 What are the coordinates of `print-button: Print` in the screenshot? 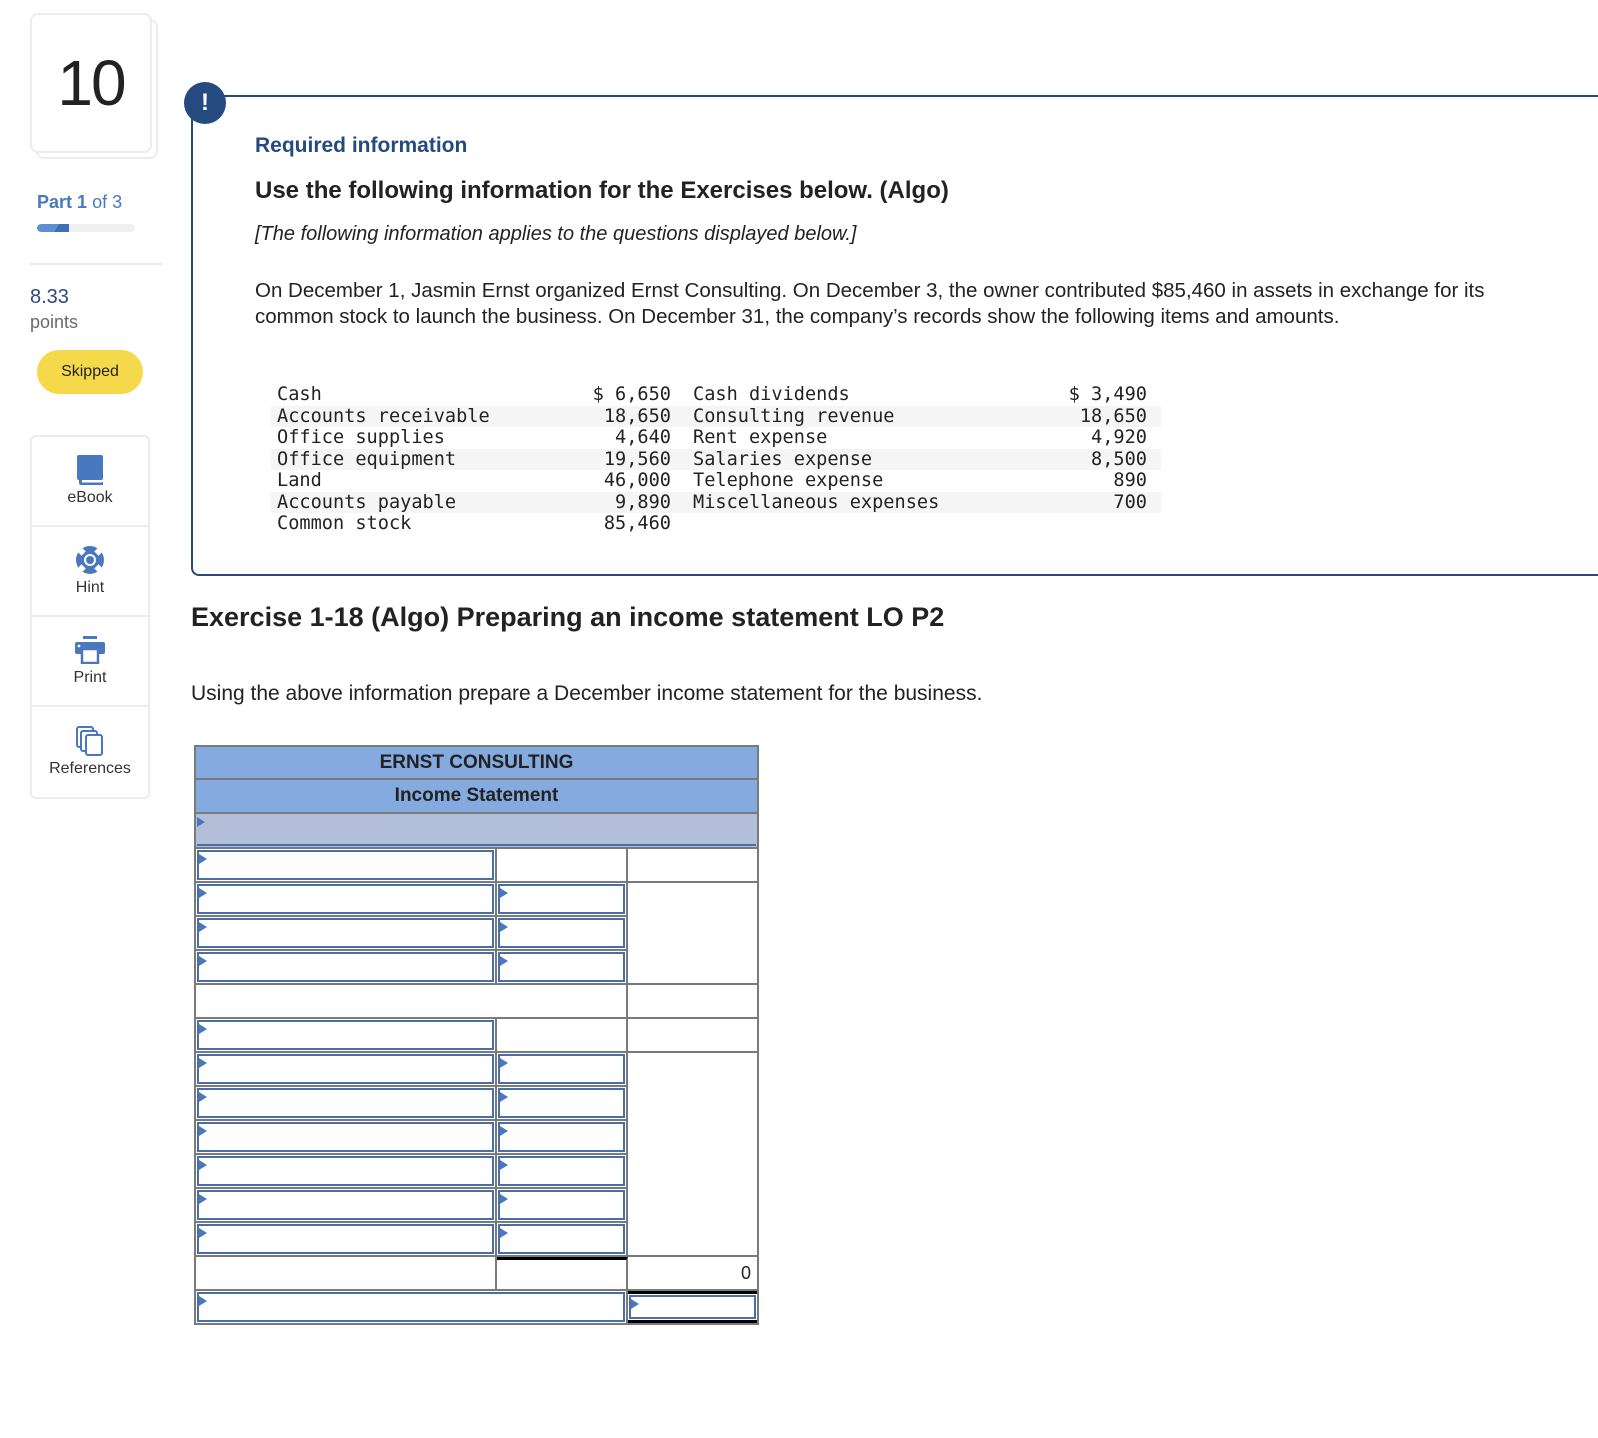 It's located at (90, 662).